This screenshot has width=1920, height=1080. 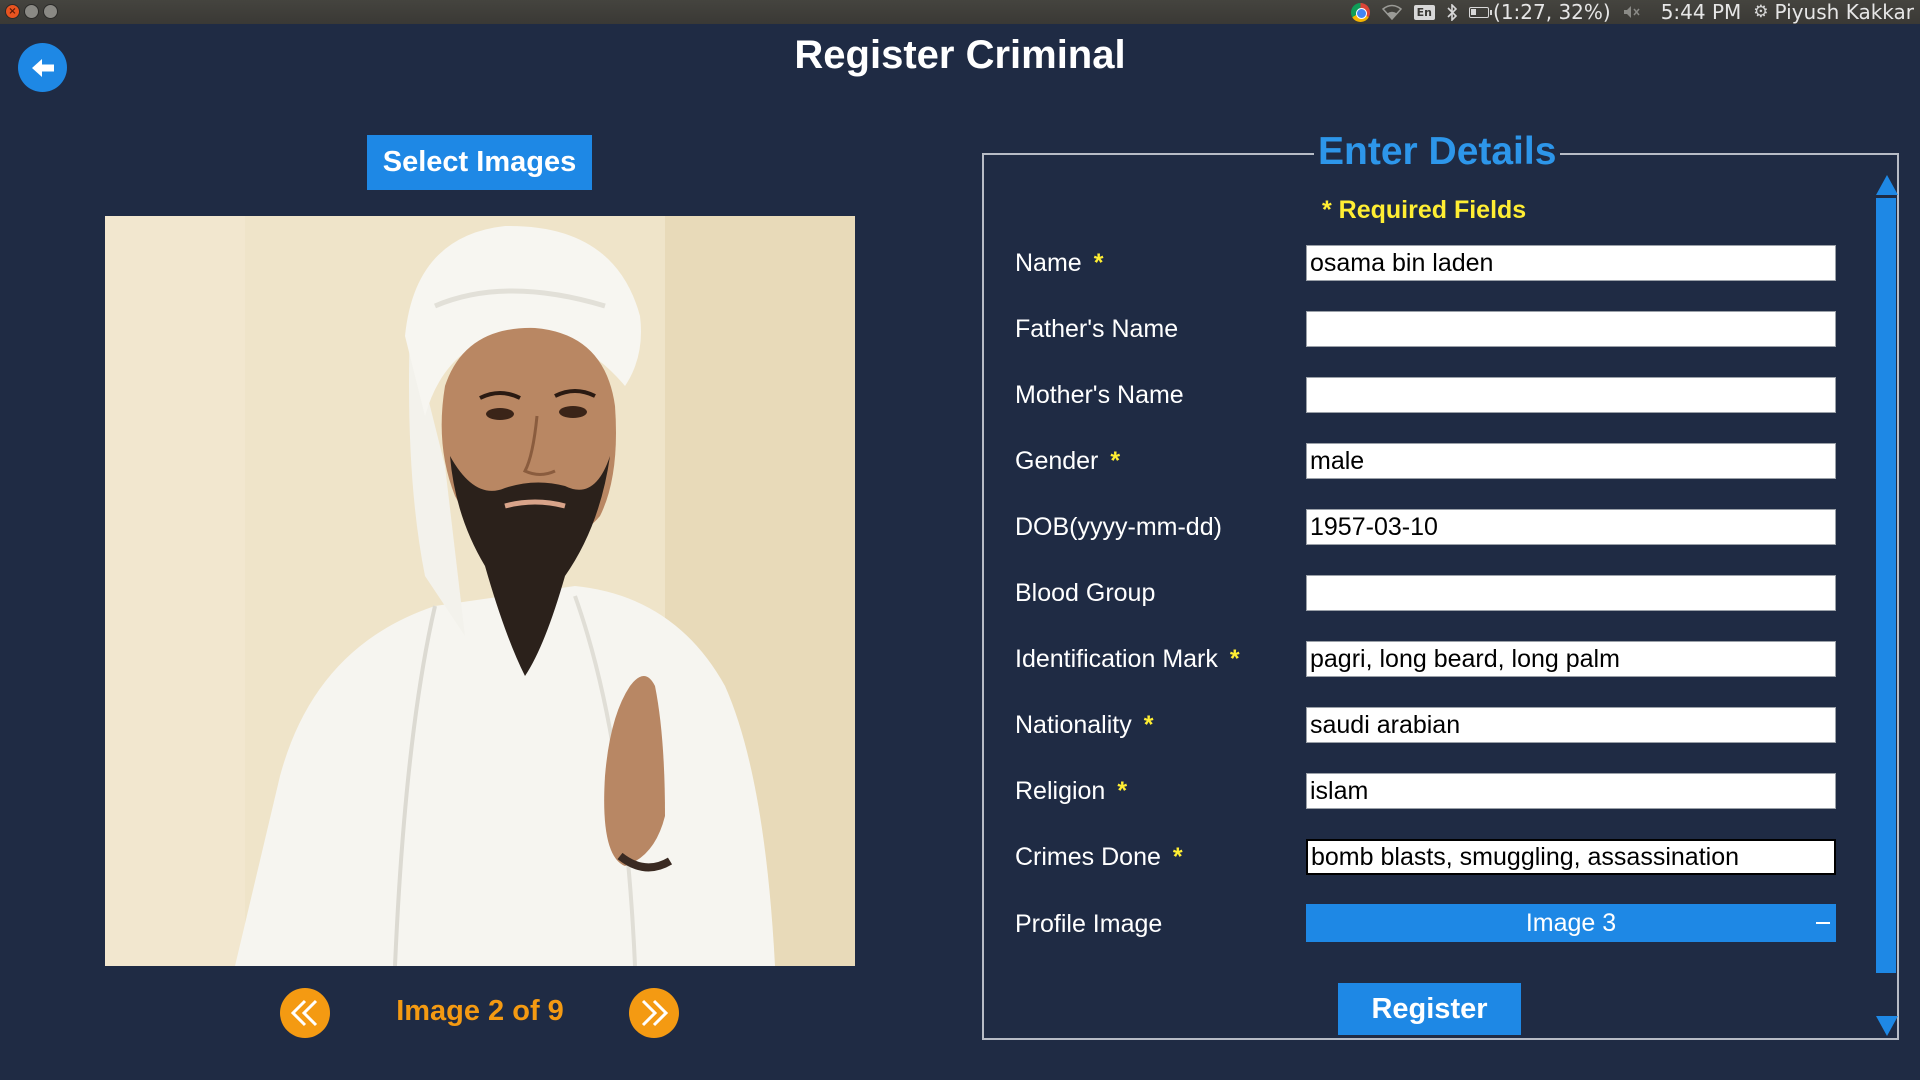 I want to click on form-row-nationality: Nationality *, so click(x=1425, y=725).